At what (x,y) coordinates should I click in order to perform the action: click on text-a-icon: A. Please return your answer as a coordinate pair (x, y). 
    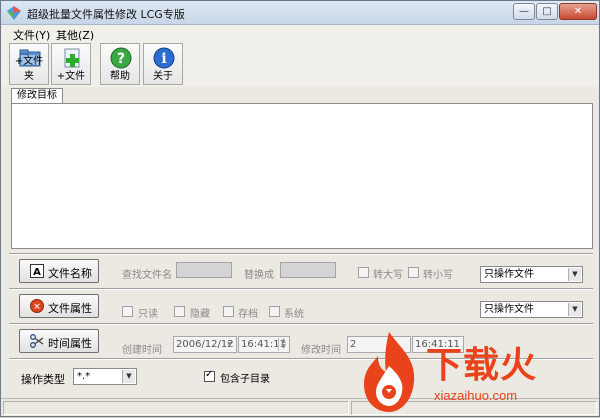
    Looking at the image, I should click on (37, 271).